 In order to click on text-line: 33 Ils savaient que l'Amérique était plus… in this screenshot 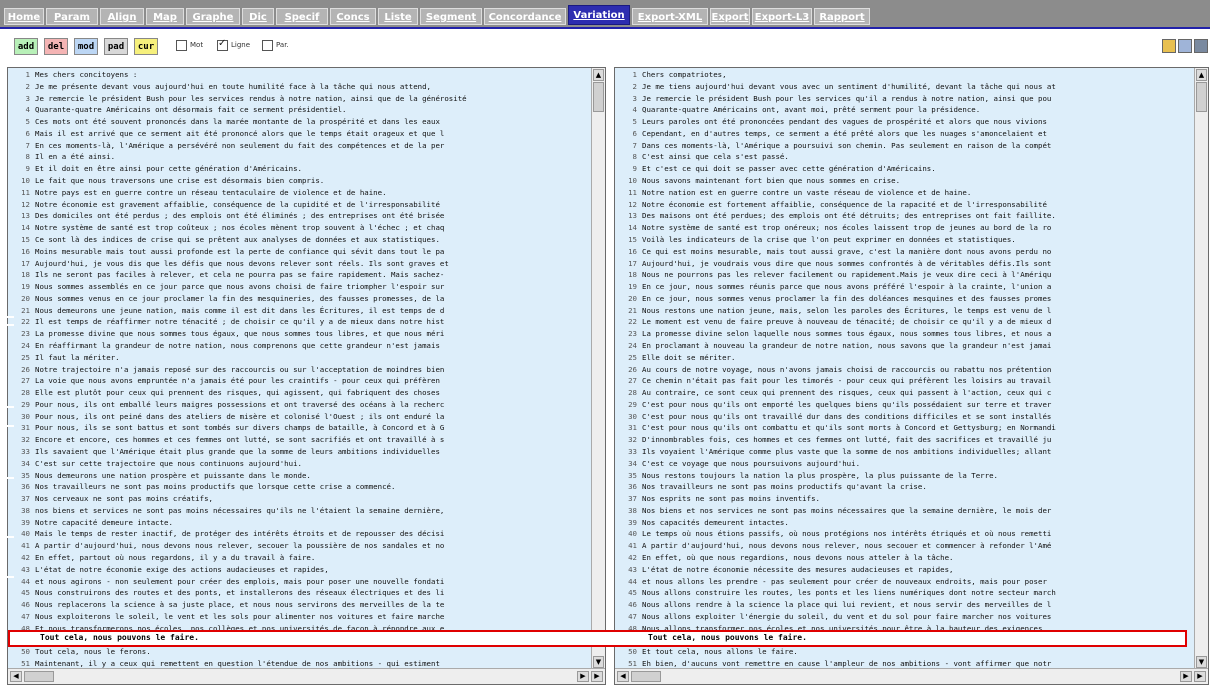, I will do `click(299, 452)`.